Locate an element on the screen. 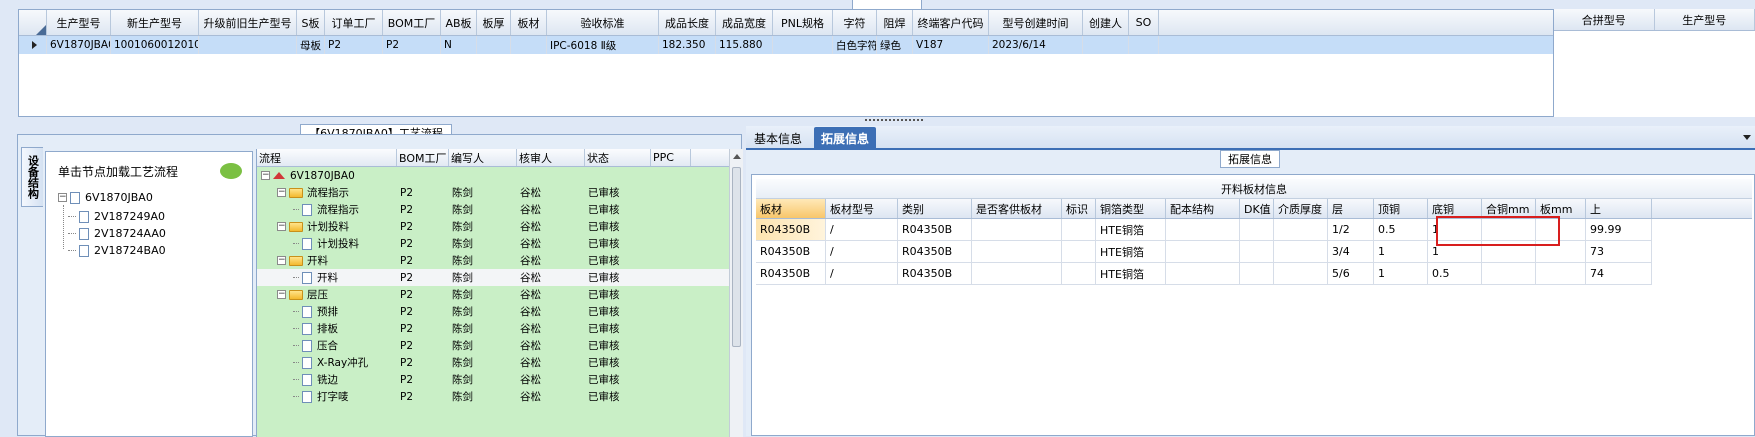 This screenshot has height=437, width=1755. table-cell: HTE铜箔 is located at coordinates (1131, 230).